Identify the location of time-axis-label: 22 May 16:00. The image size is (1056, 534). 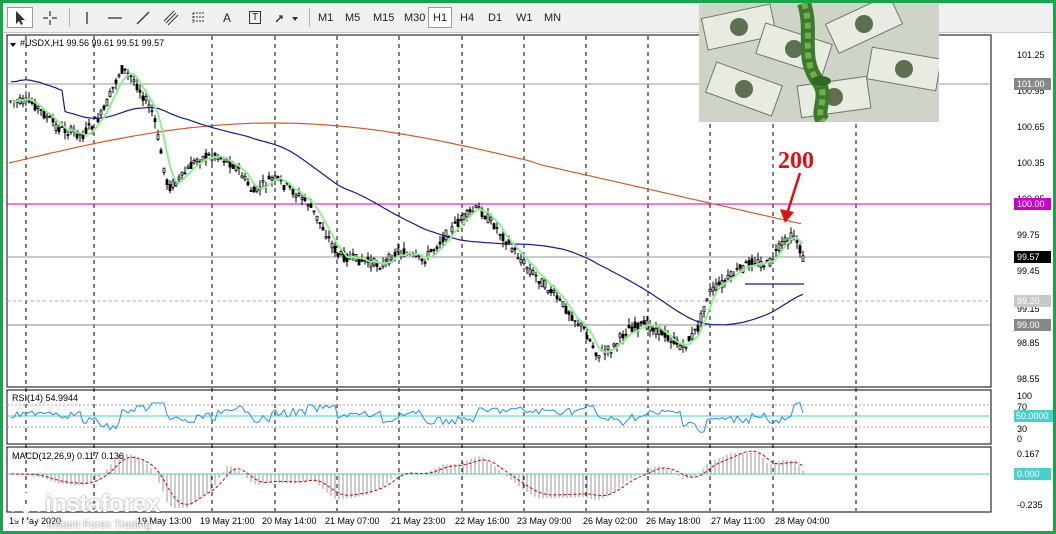
(482, 521).